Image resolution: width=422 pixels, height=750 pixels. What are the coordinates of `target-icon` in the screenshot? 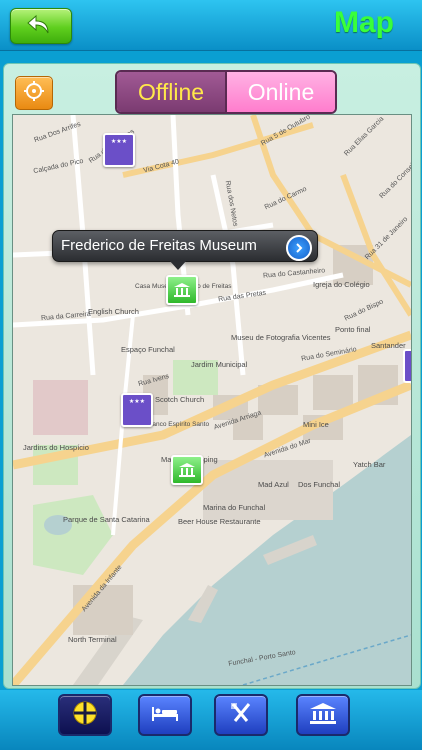 It's located at (34, 93).